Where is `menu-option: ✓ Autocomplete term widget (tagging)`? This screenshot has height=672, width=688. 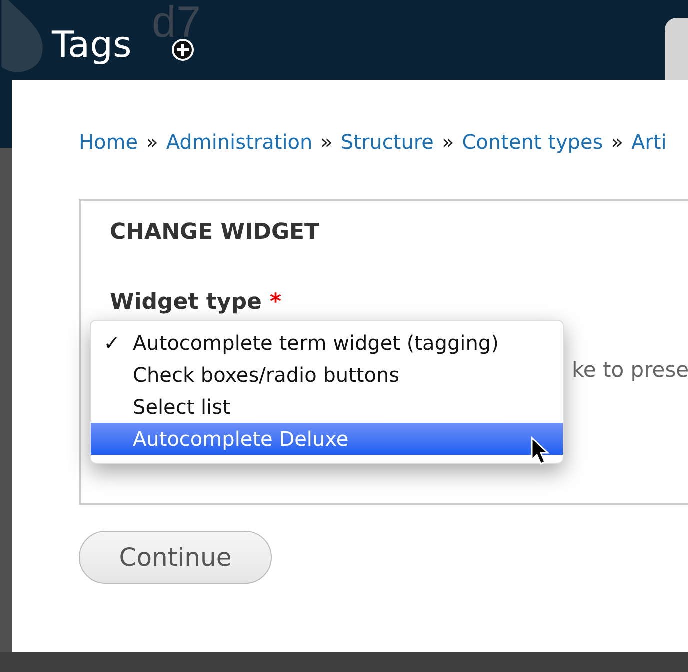
menu-option: ✓ Autocomplete term widget (tagging) is located at coordinates (327, 343).